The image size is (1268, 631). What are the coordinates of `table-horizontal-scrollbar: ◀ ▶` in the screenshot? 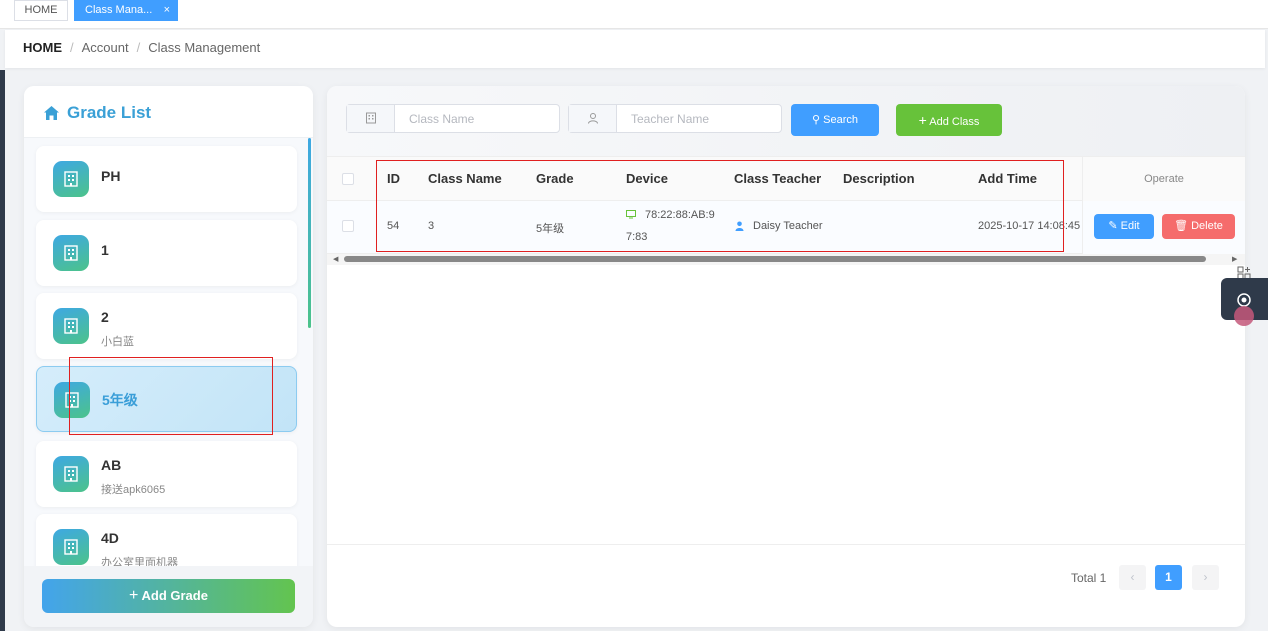 It's located at (786, 259).